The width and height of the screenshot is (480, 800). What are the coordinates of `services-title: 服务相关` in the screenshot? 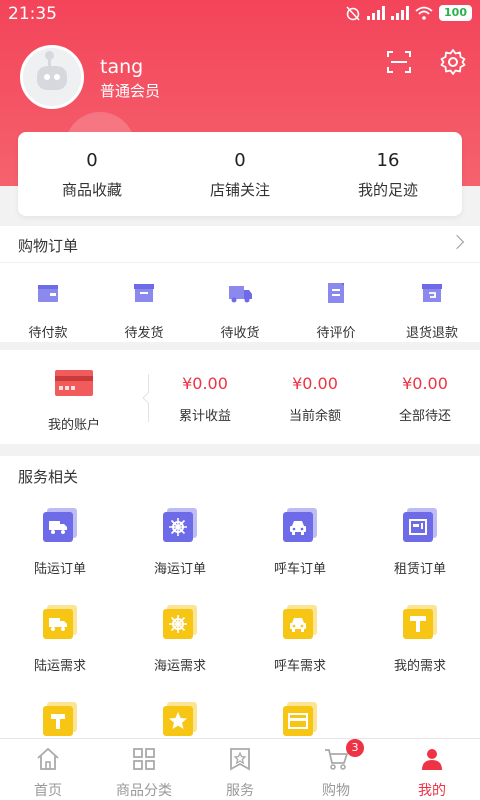 It's located at (48, 477).